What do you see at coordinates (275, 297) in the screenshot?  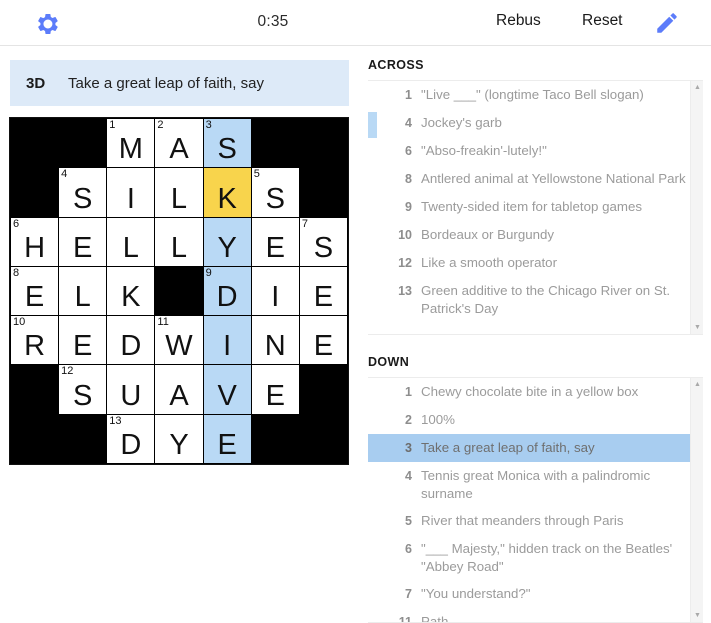 I see `cell-letter: I` at bounding box center [275, 297].